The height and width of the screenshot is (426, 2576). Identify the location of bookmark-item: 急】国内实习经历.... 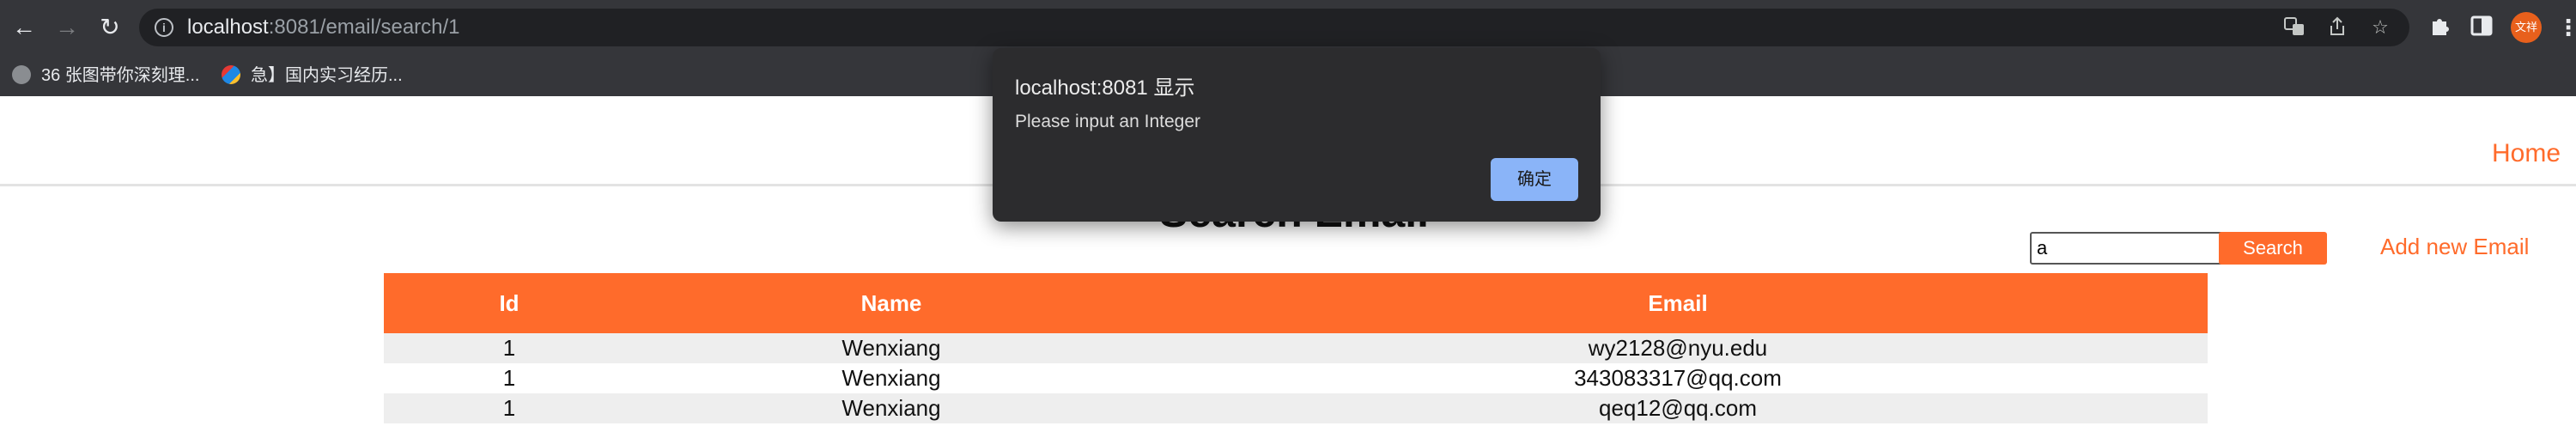
(312, 75).